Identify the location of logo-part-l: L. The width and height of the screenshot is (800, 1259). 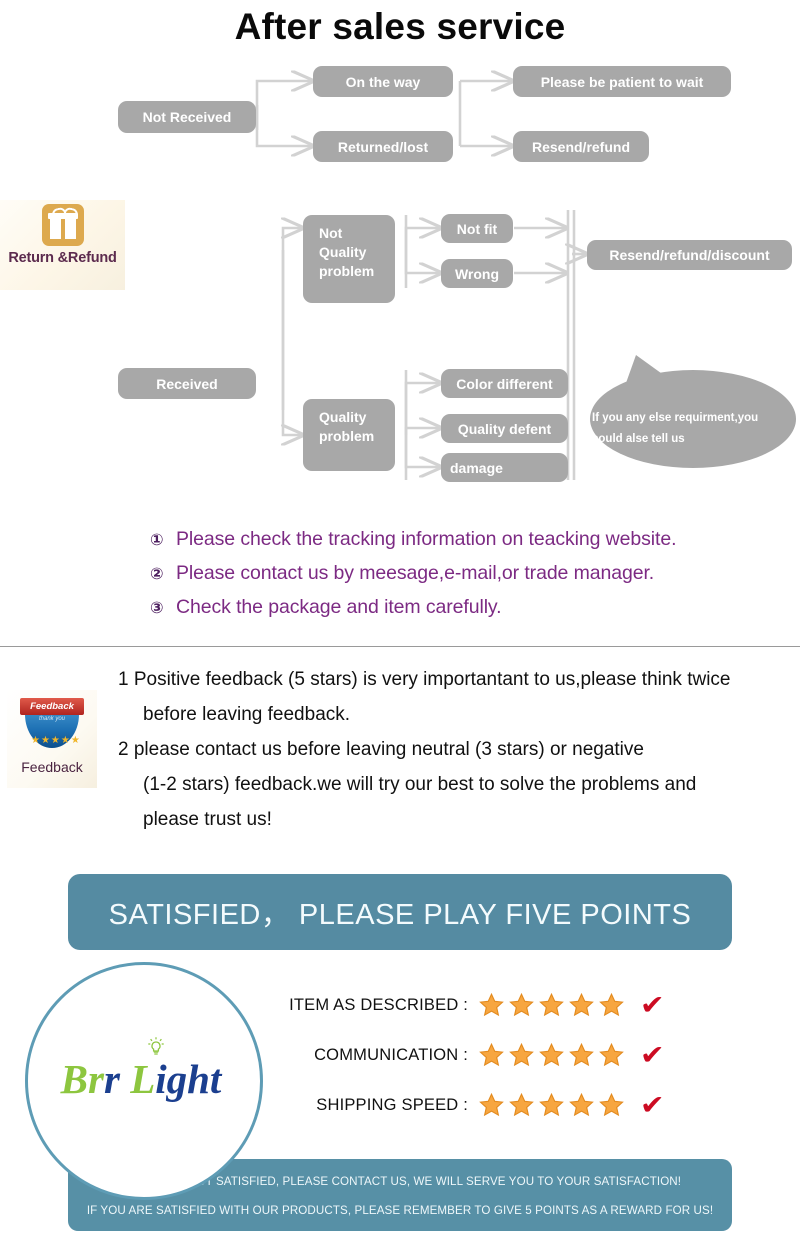
(143, 1079).